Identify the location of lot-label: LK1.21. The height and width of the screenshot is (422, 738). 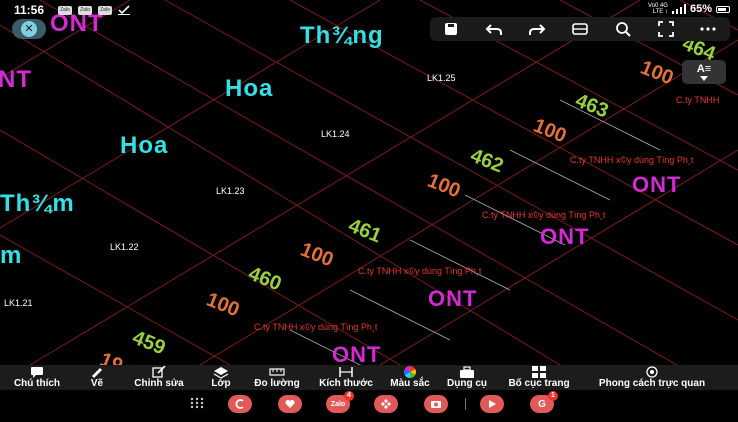
(18, 303).